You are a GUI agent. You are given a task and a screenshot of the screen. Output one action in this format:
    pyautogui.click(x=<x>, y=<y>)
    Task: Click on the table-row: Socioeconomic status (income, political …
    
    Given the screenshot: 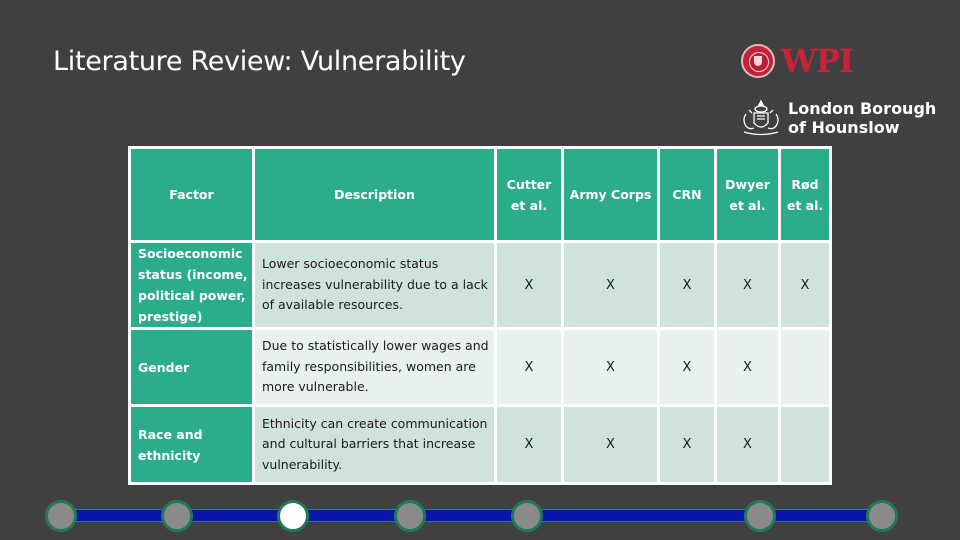 What is the action you would take?
    pyautogui.click(x=480, y=285)
    